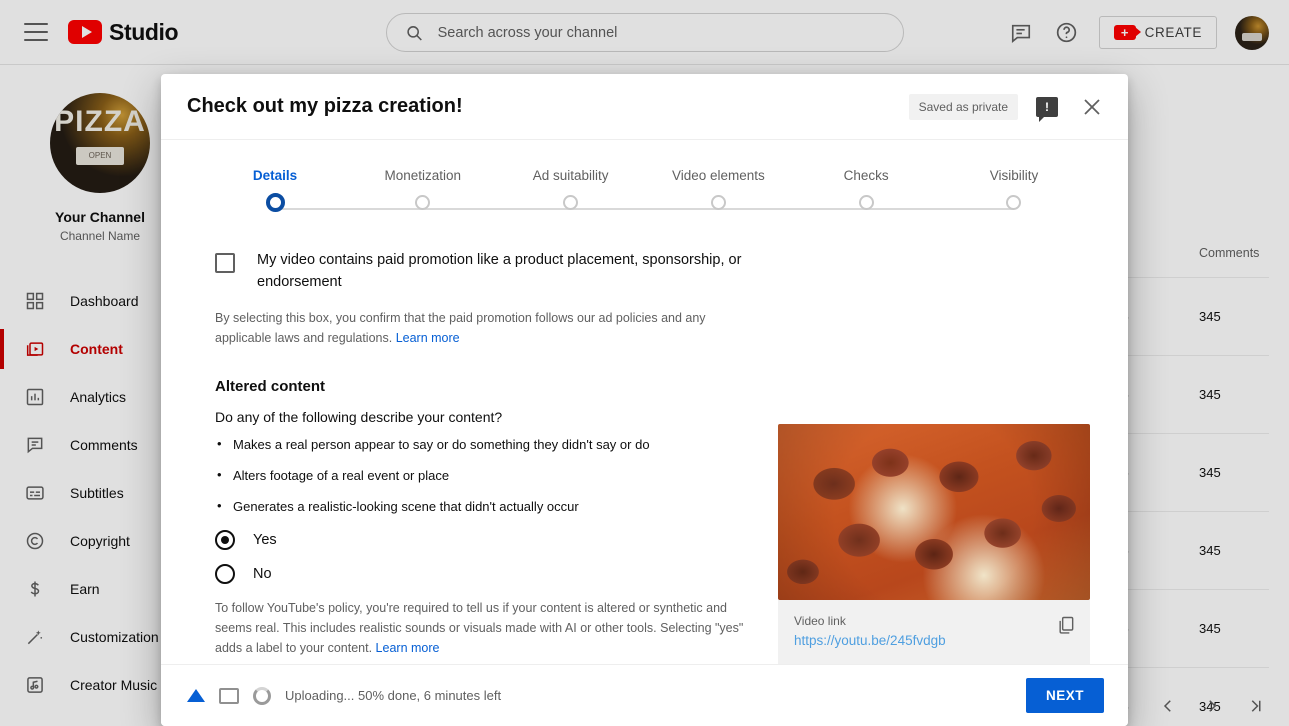 The image size is (1289, 726). Describe the element at coordinates (229, 695) in the screenshot. I see `processing-icon` at that location.